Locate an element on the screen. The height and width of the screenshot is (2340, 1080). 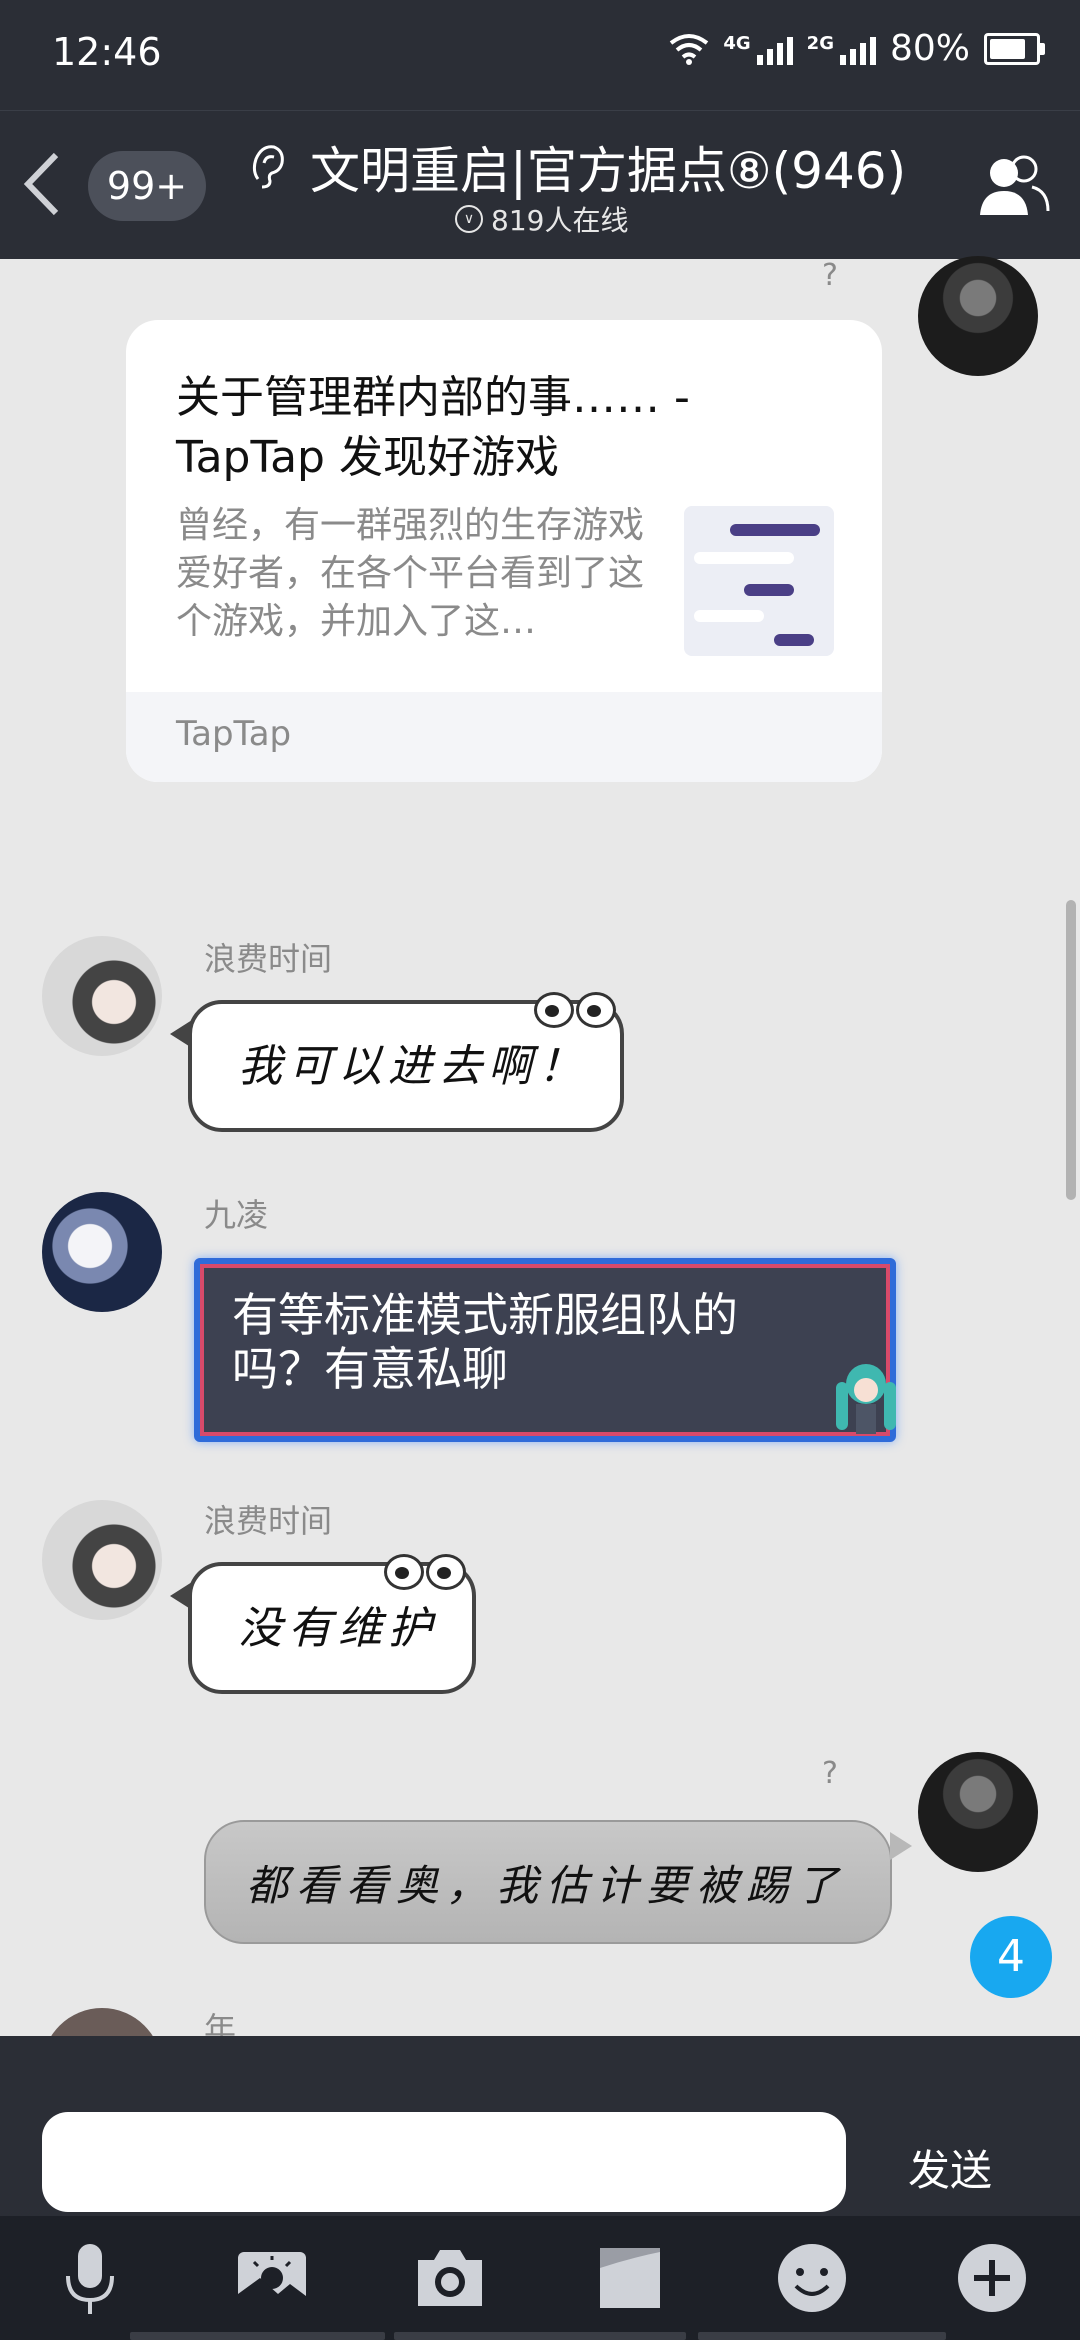
signal-4g-icon: 4G is located at coordinates (758, 49).